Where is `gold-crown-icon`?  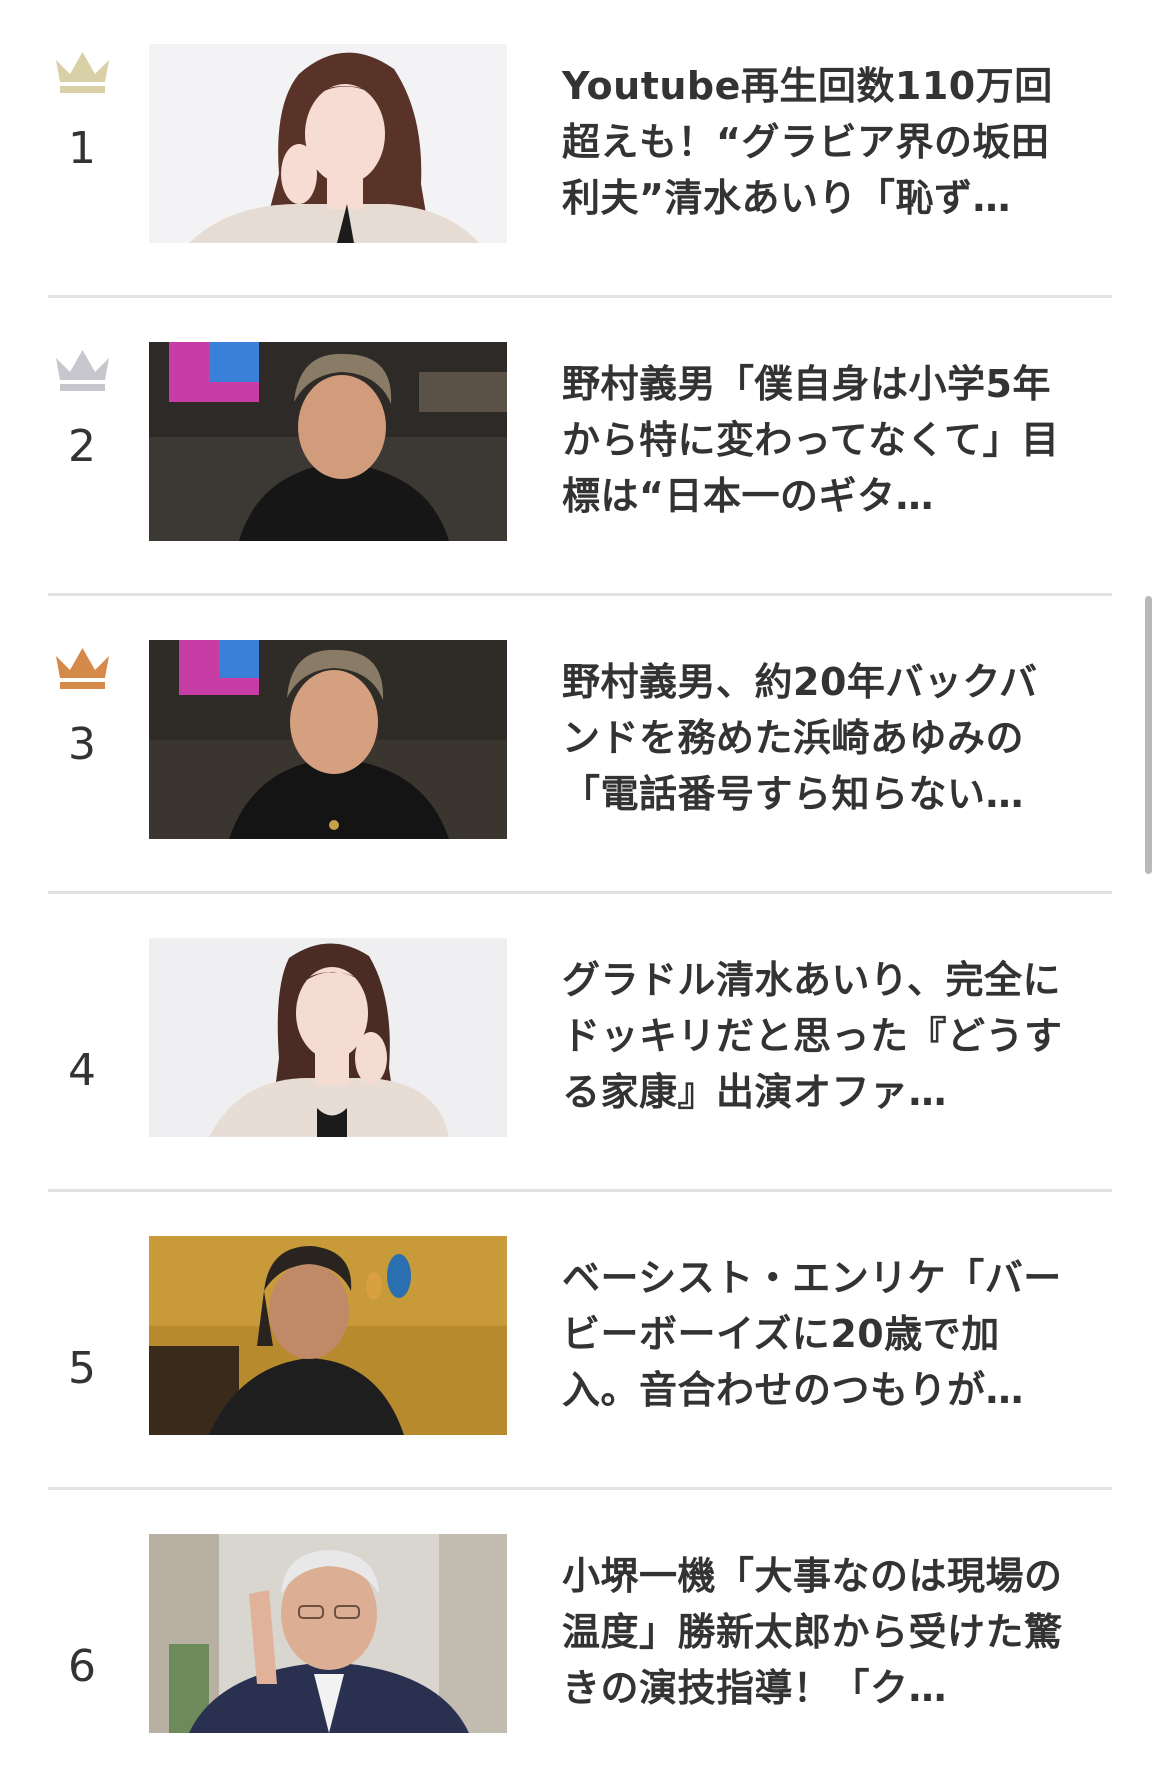
gold-crown-icon is located at coordinates (82, 72).